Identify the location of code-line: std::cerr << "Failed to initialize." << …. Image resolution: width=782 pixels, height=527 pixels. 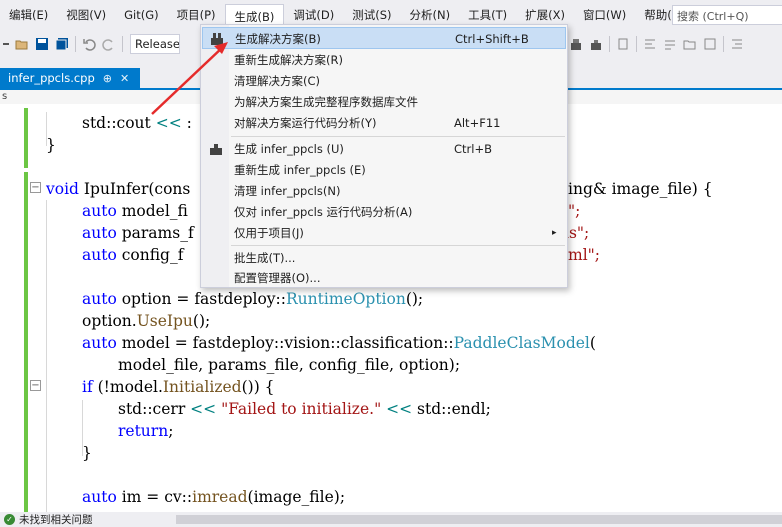
(304, 409).